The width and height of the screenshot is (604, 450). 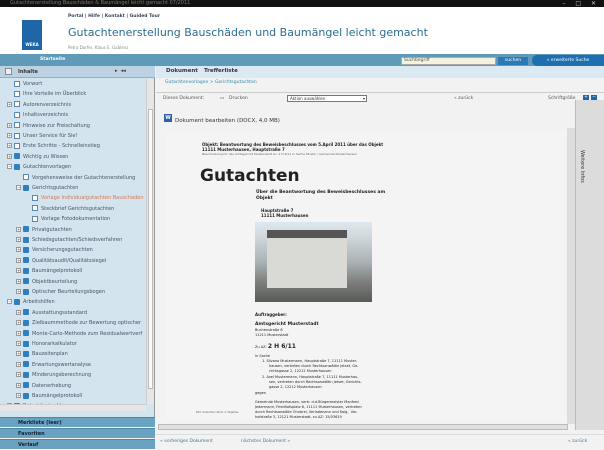 I want to click on search-button: suchen, so click(x=513, y=61).